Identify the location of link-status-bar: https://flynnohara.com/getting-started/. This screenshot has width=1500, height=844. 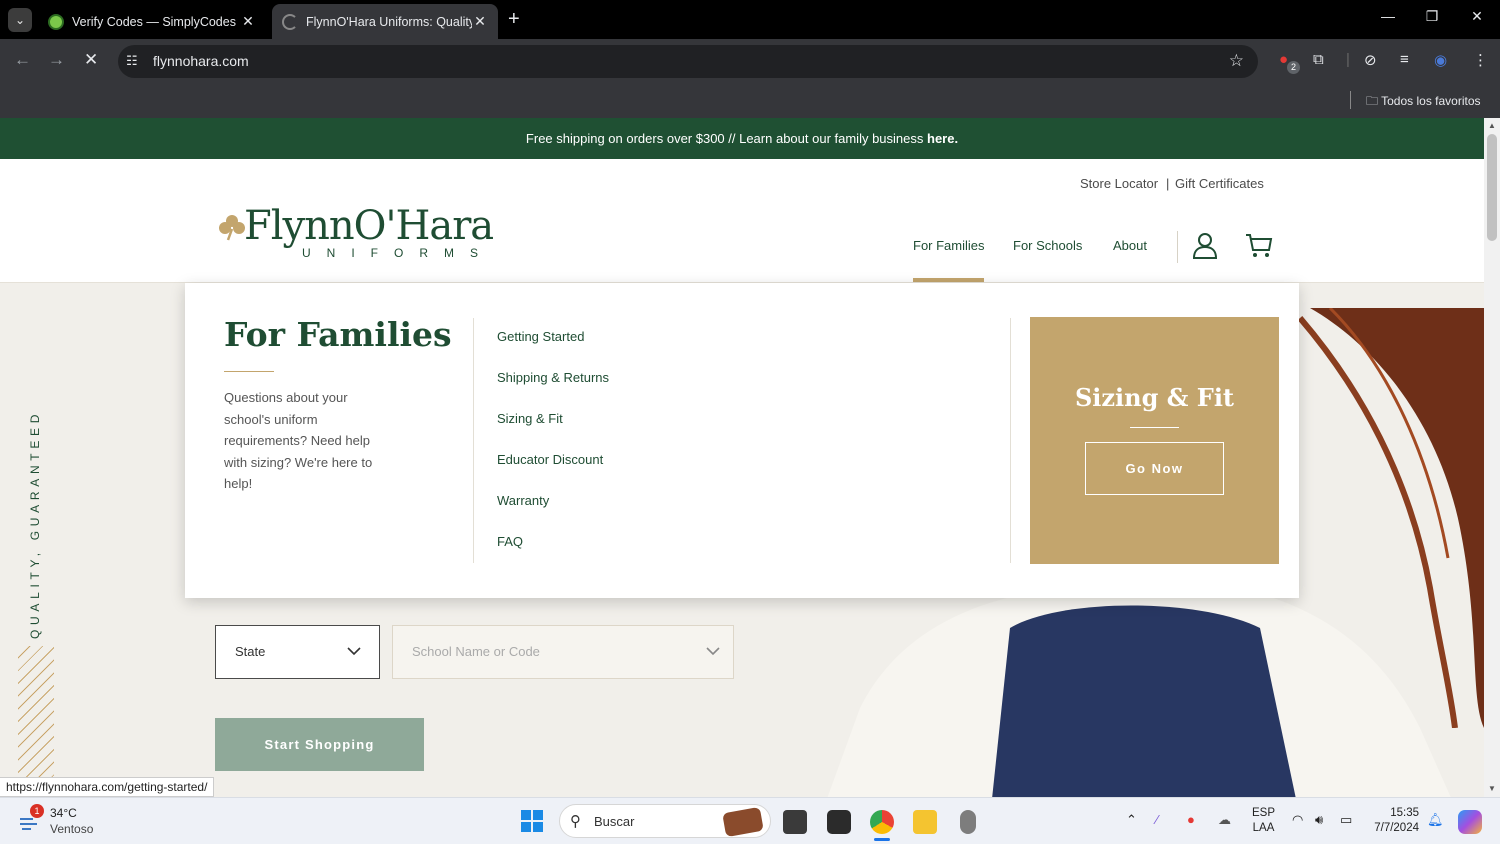
(107, 787).